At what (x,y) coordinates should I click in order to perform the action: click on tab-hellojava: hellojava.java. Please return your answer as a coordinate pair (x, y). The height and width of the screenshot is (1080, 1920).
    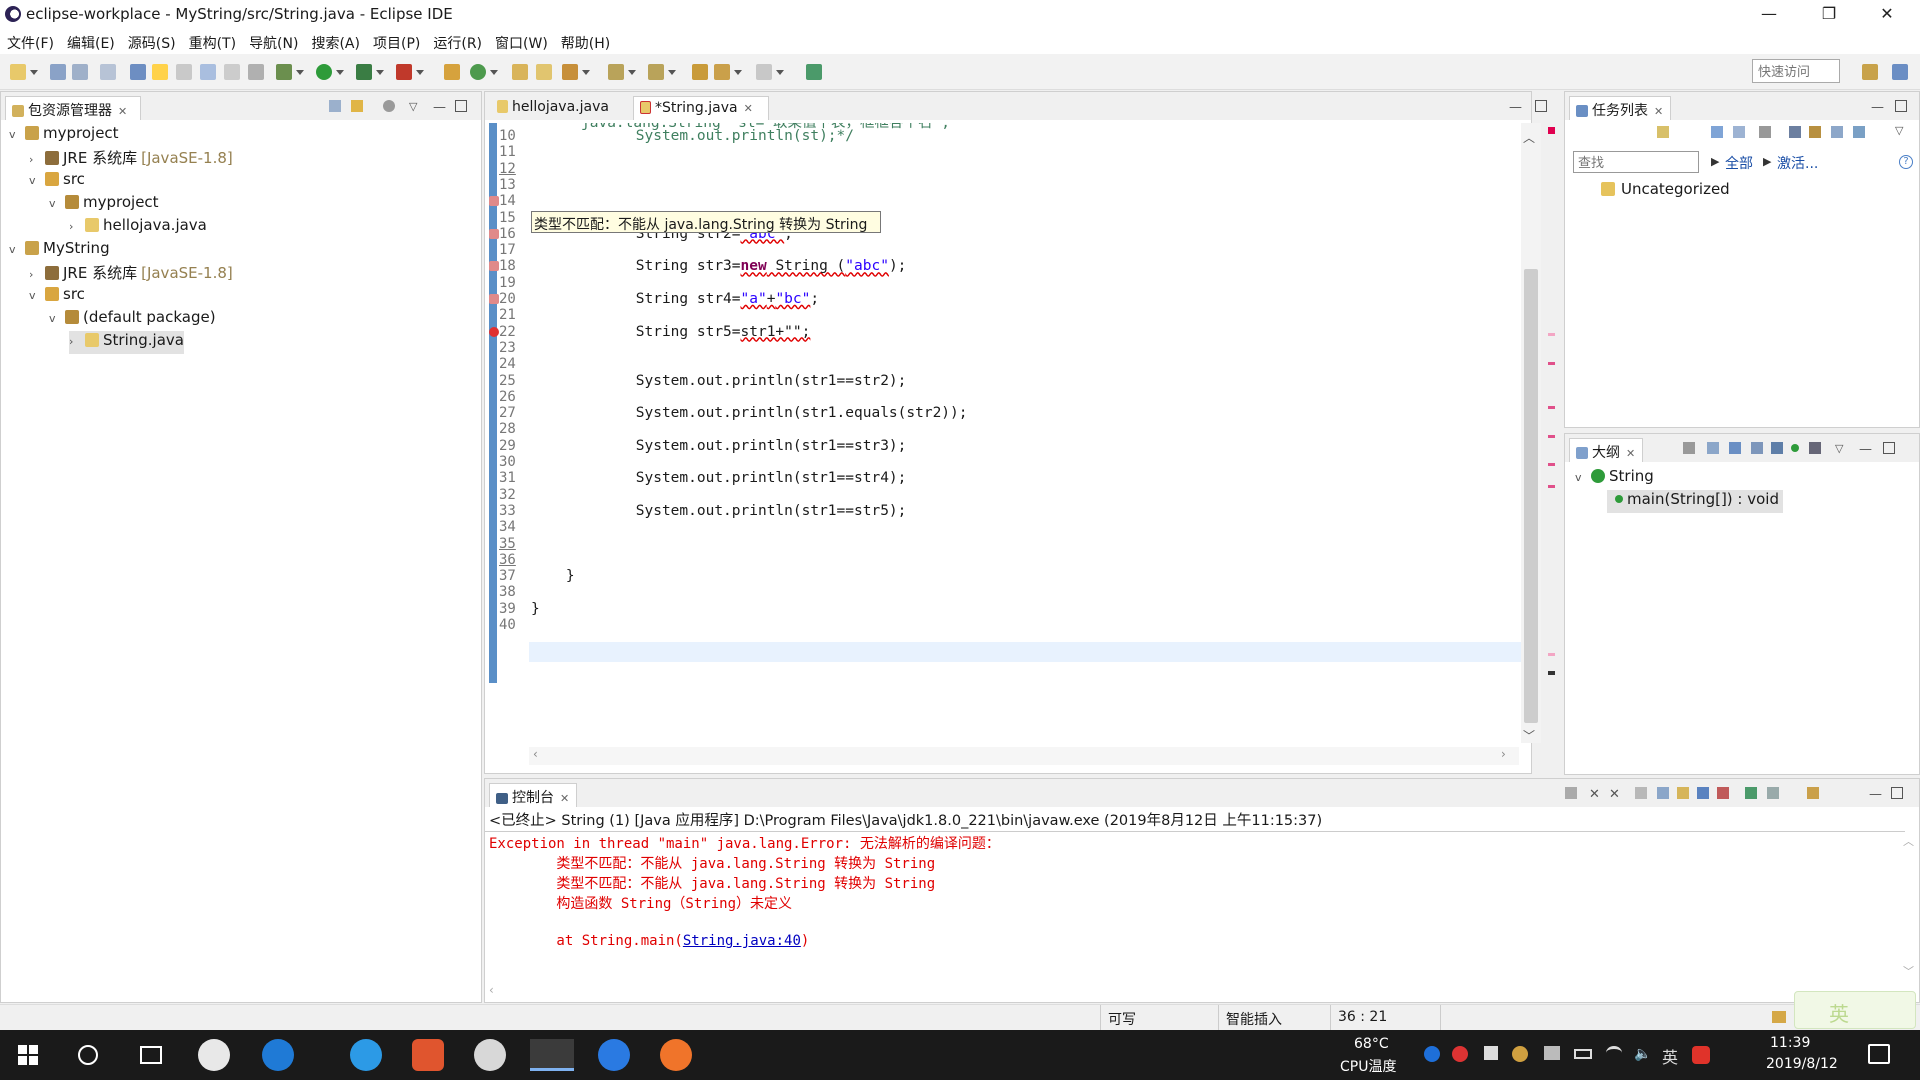
    Looking at the image, I should click on (560, 108).